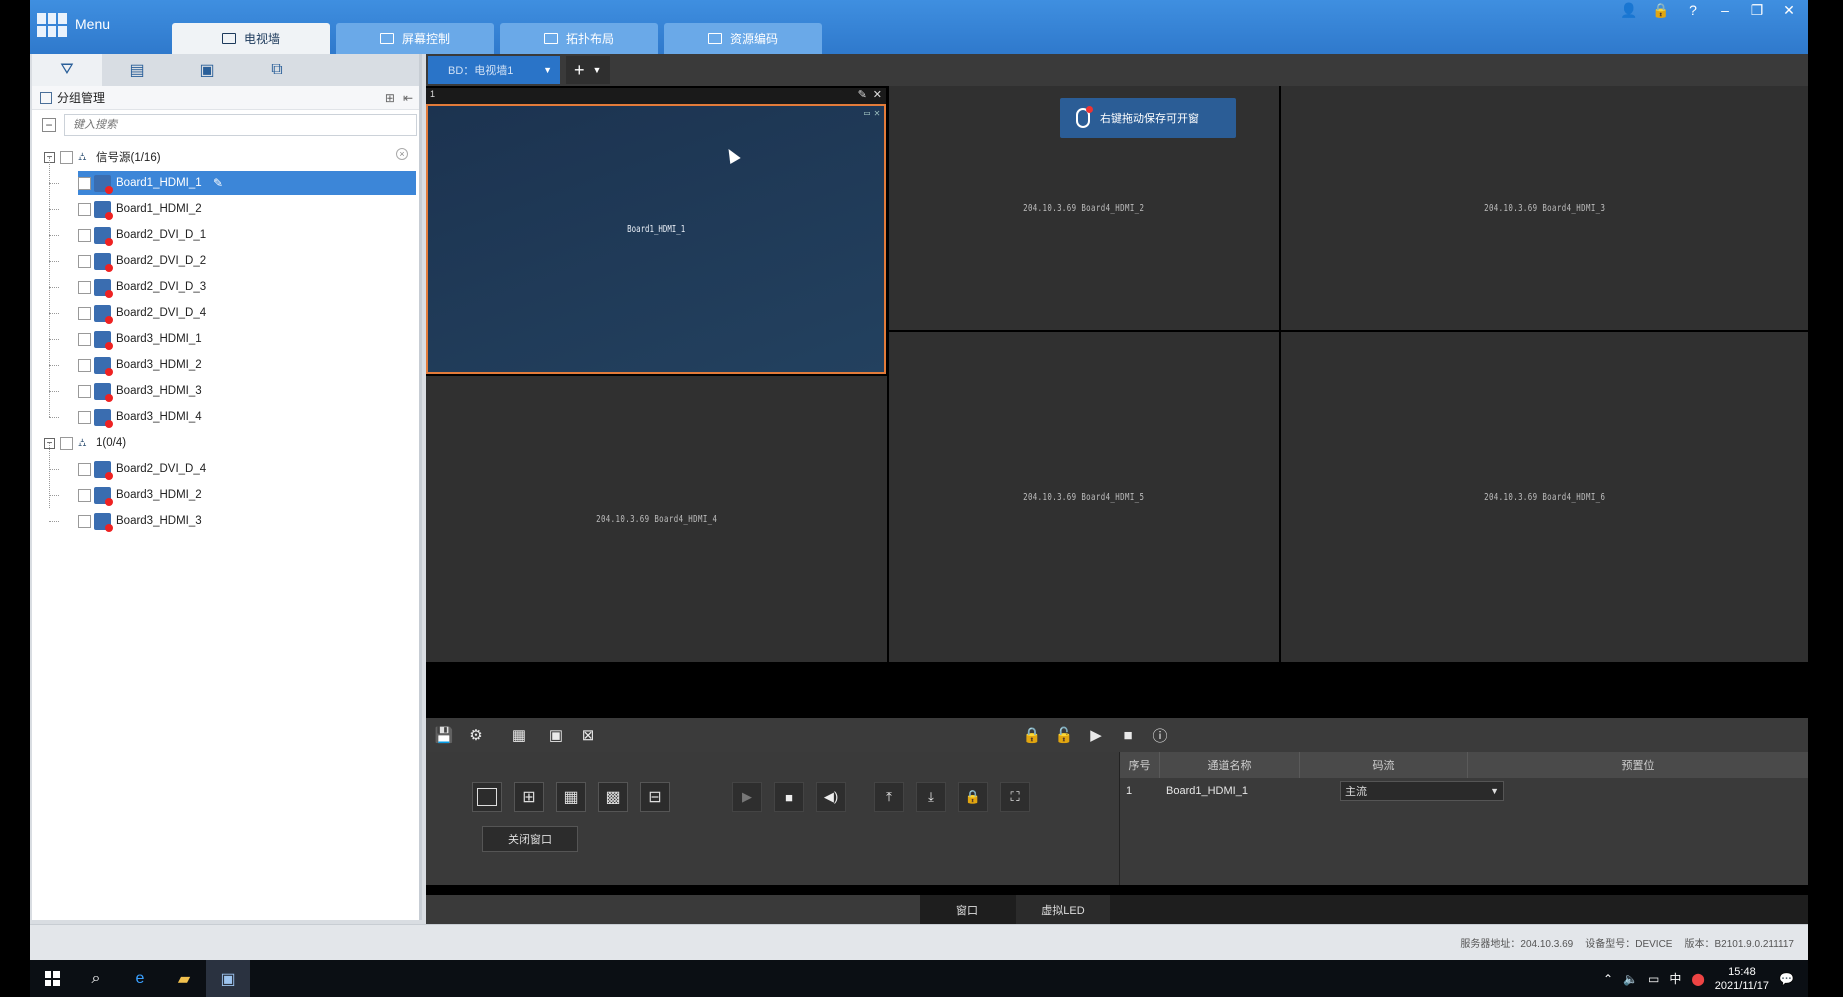 Image resolution: width=1843 pixels, height=997 pixels. I want to click on layout-1x1-button, so click(487, 797).